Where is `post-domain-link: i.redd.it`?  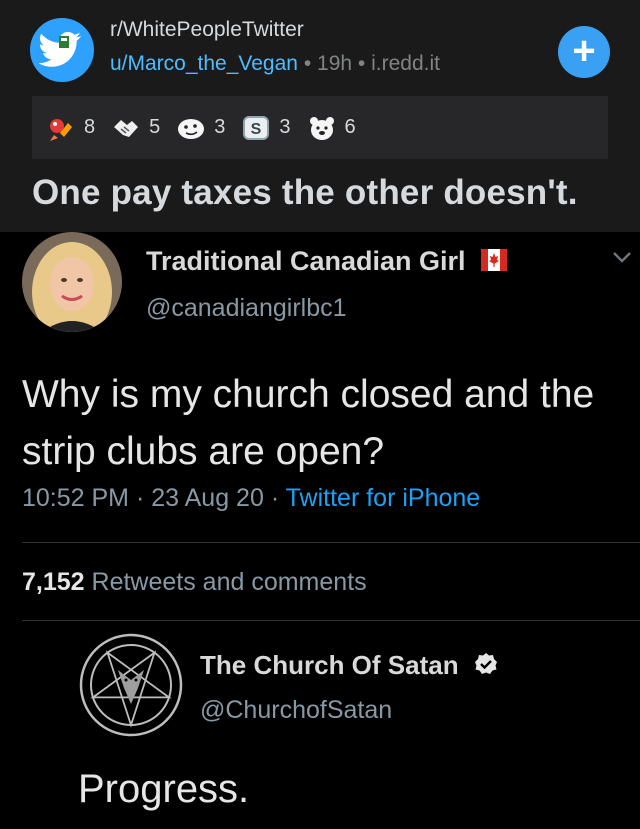
post-domain-link: i.redd.it is located at coordinates (405, 63).